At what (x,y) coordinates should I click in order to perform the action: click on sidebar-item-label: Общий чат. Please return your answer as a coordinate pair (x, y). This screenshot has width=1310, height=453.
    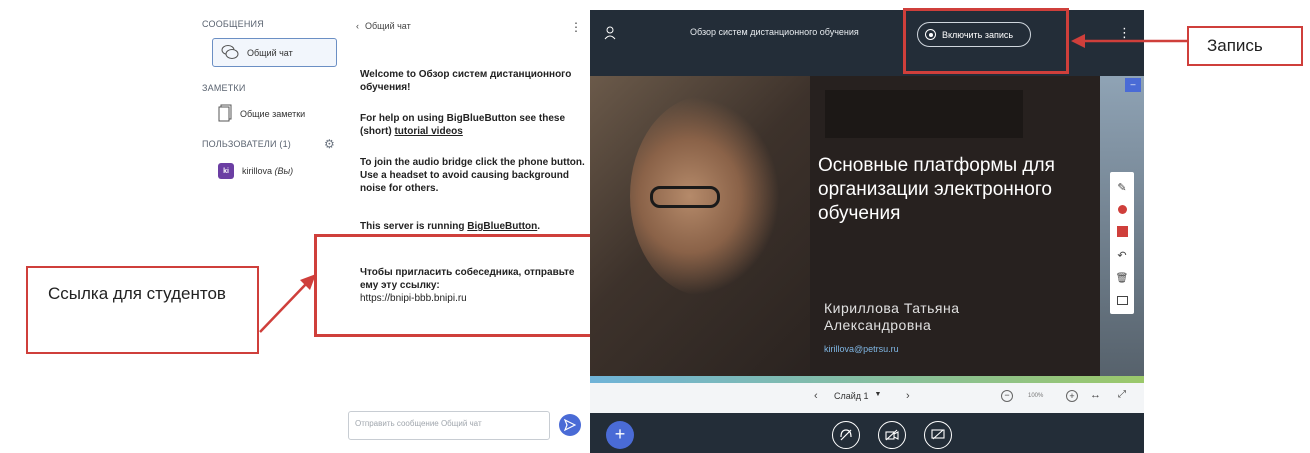
    Looking at the image, I should click on (270, 52).